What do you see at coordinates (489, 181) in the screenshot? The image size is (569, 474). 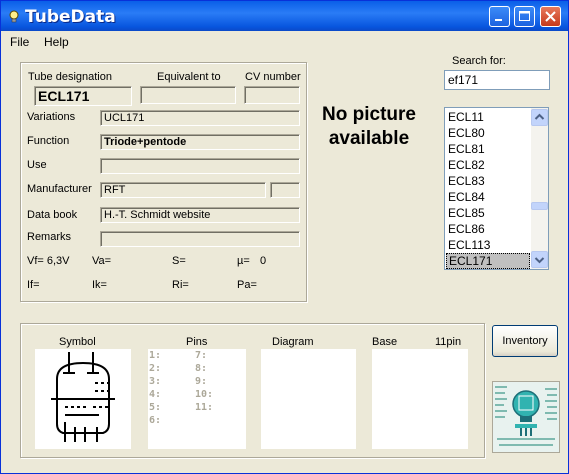 I see `list-item: ECL83` at bounding box center [489, 181].